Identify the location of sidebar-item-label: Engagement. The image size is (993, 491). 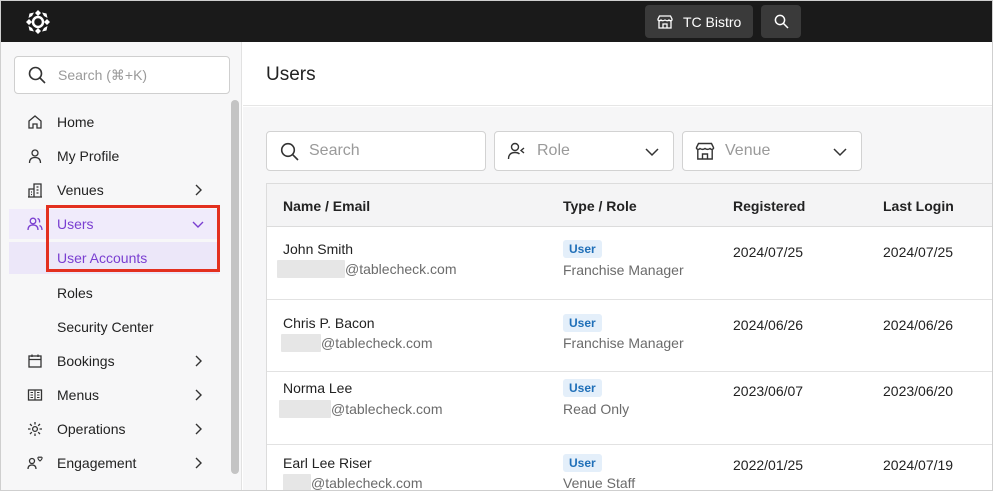
(97, 463).